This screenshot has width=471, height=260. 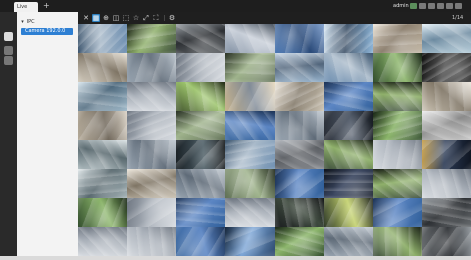 I want to click on chevron-down-icon: ▾, so click(x=22, y=22).